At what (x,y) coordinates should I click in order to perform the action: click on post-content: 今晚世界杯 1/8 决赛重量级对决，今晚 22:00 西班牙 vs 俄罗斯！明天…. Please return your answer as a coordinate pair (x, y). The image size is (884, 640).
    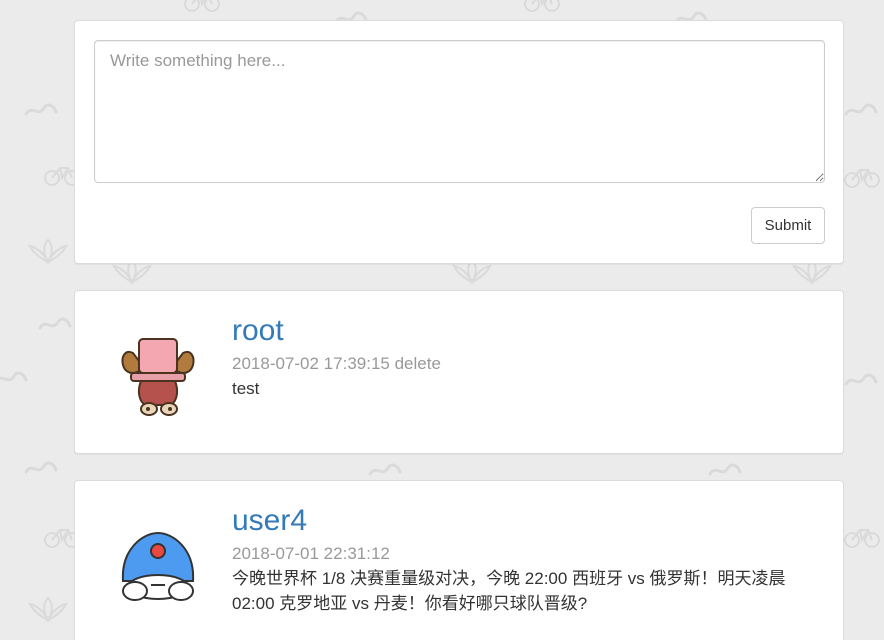
    Looking at the image, I should click on (509, 591).